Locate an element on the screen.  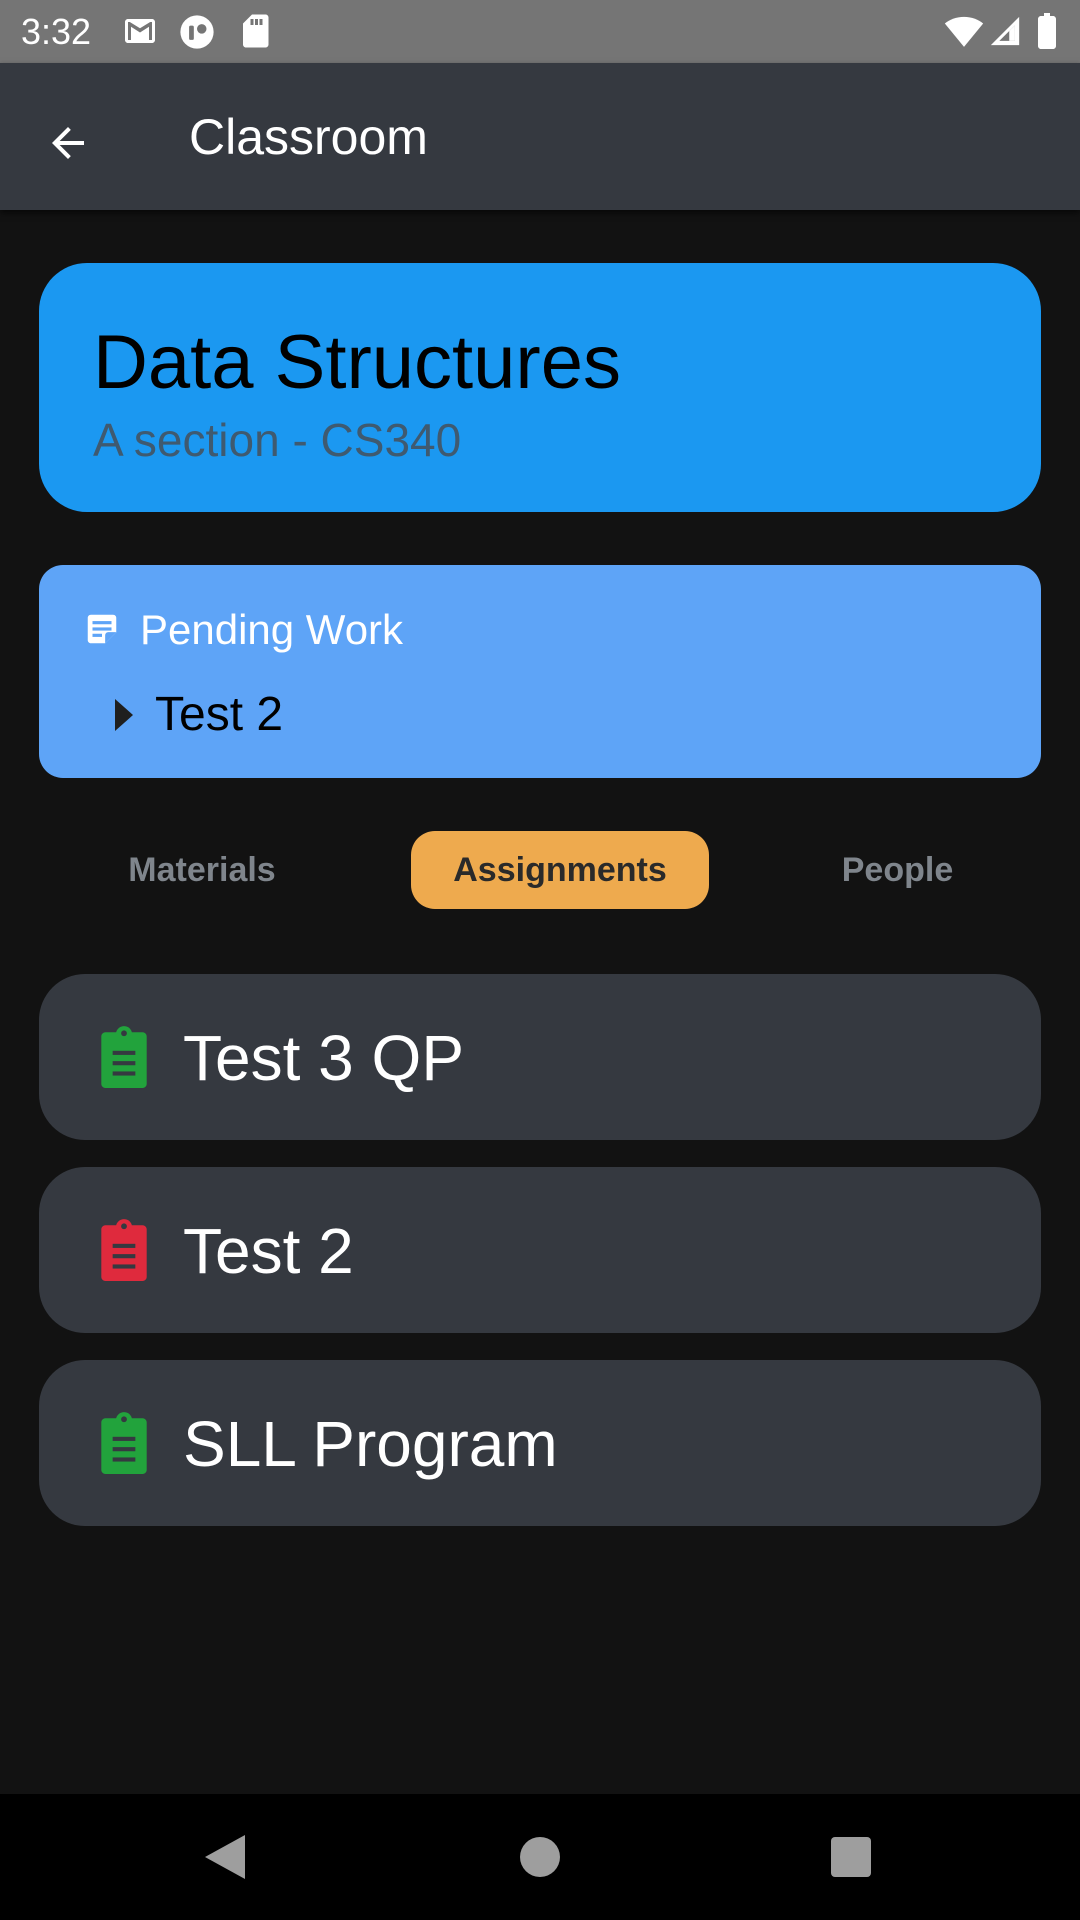
gmail-icon is located at coordinates (140, 31).